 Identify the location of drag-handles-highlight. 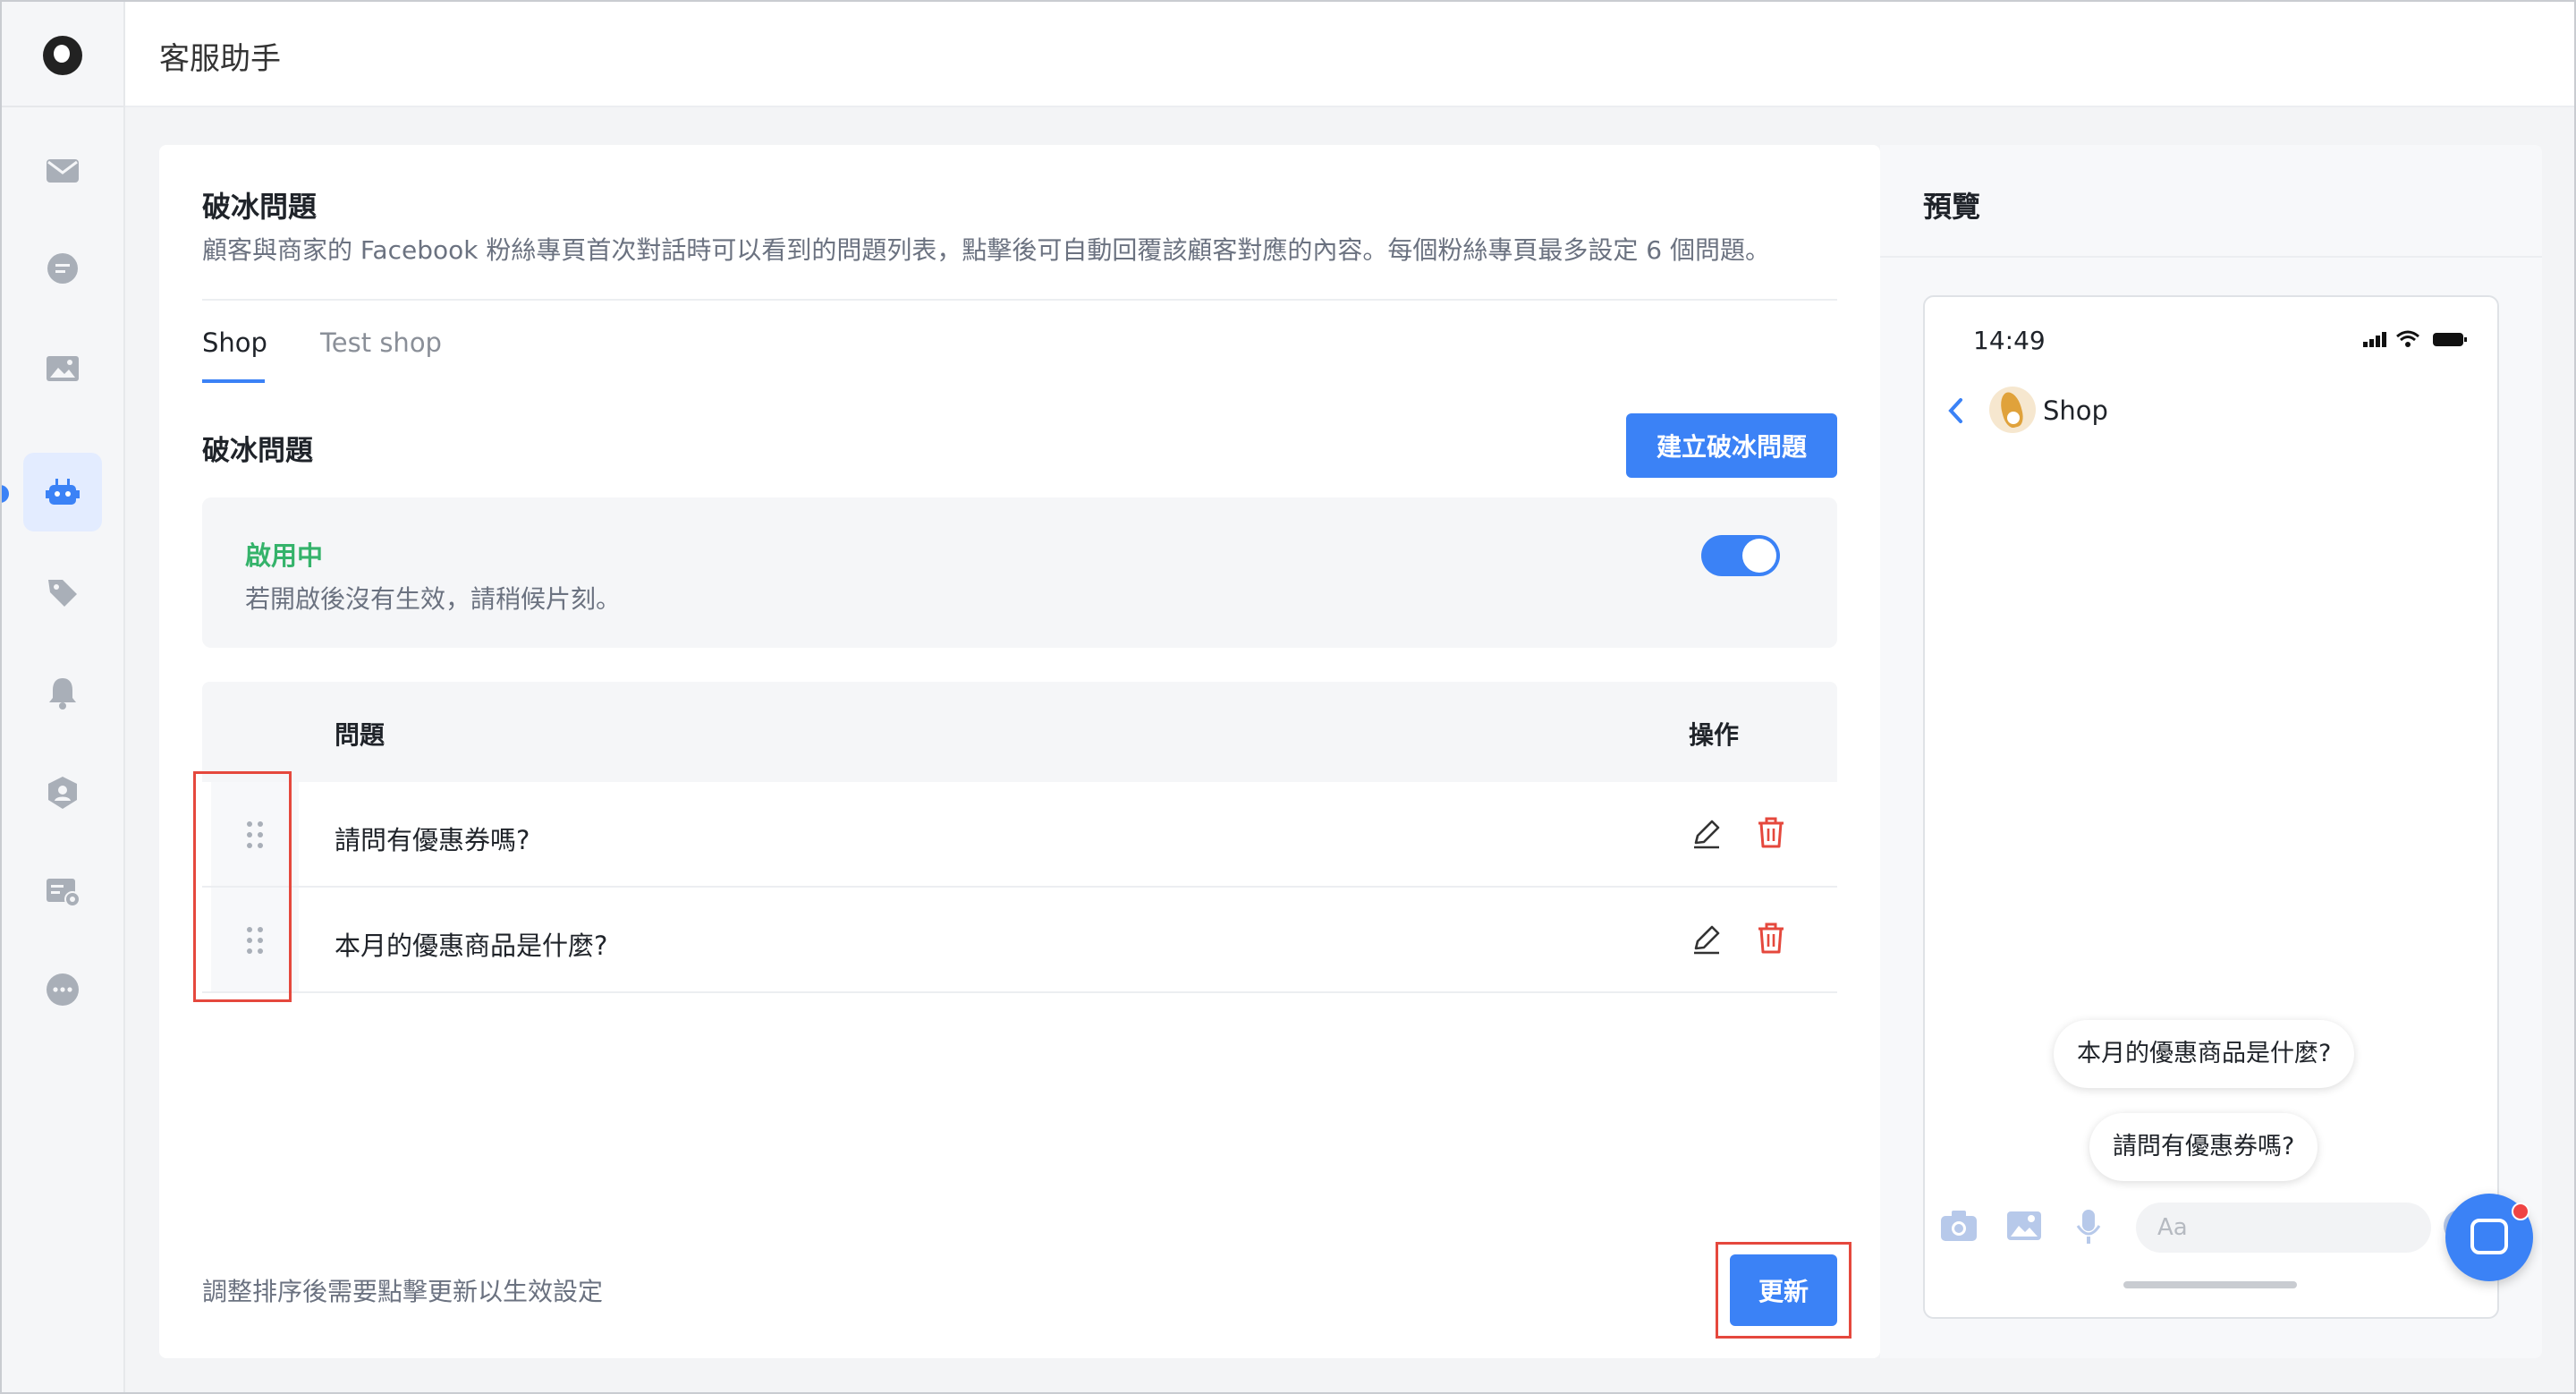
(242, 887).